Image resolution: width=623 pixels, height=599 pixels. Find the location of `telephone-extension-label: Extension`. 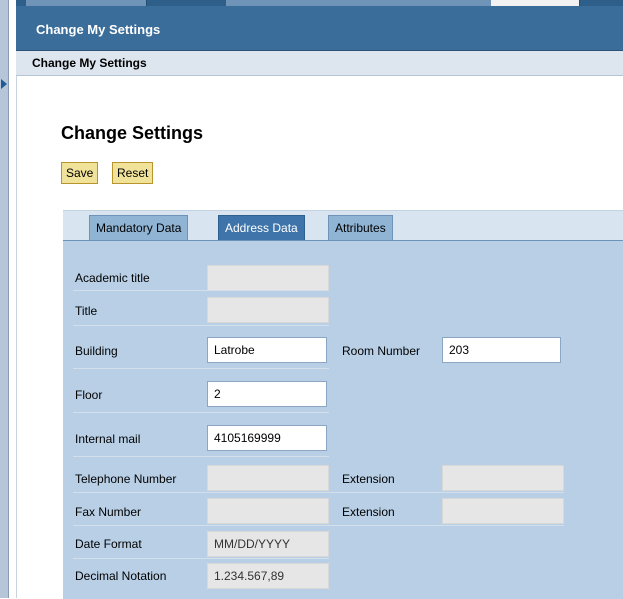

telephone-extension-label: Extension is located at coordinates (368, 479).